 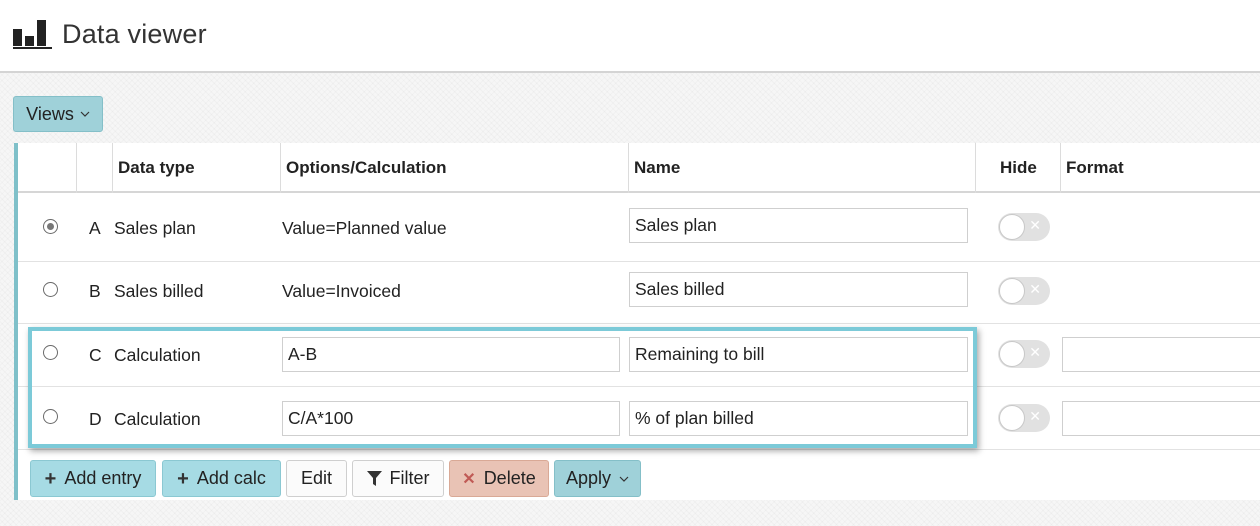 What do you see at coordinates (451, 354) in the screenshot?
I see `row-c-calculation-input` at bounding box center [451, 354].